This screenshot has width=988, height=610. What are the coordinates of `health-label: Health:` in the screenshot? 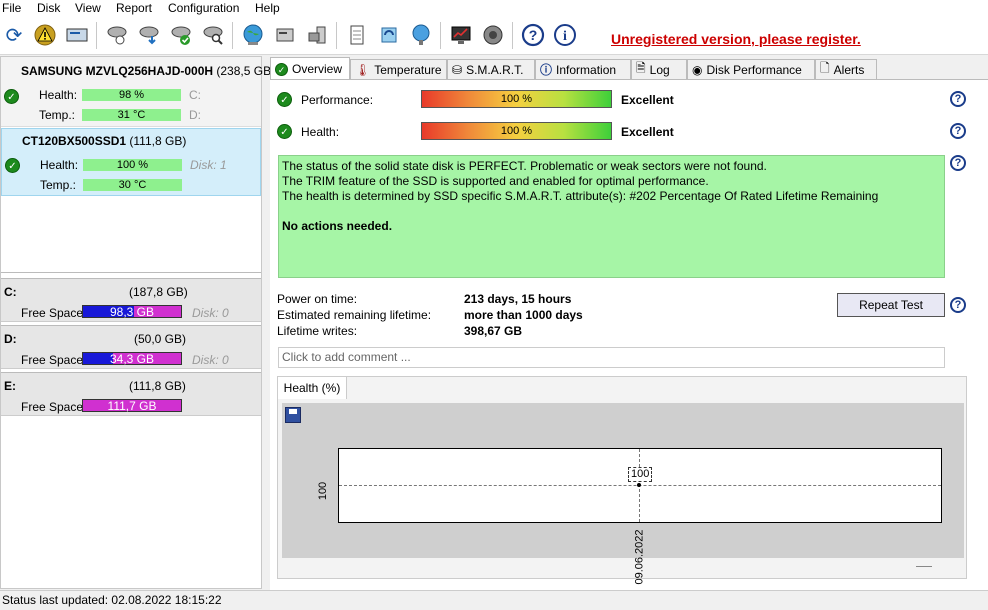 It's located at (320, 132).